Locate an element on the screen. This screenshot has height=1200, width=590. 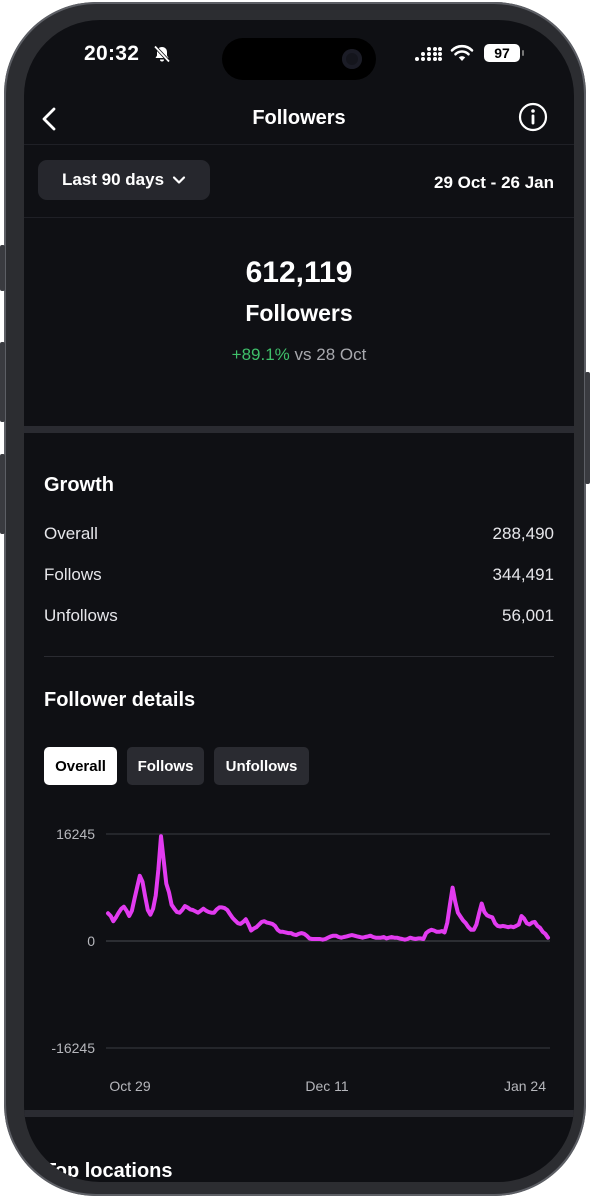
front-camera is located at coordinates (352, 59).